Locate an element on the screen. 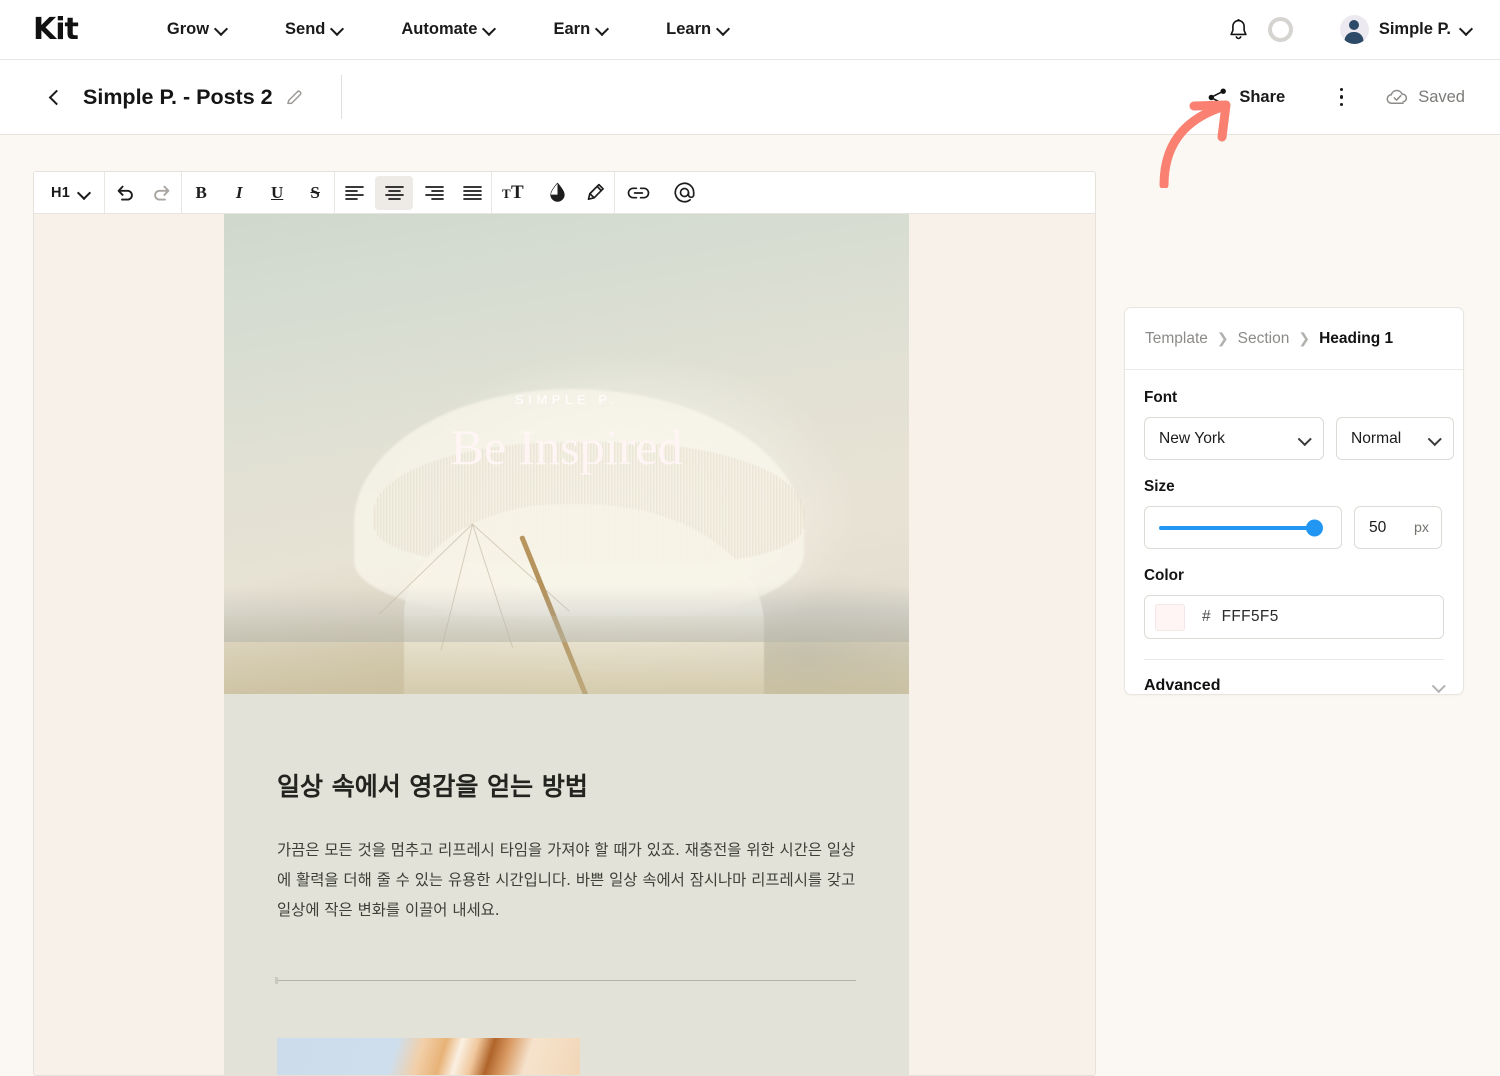 The width and height of the screenshot is (1500, 1076). post-title: 일상 속에서 영감을 얻는 방법 is located at coordinates (566, 787).